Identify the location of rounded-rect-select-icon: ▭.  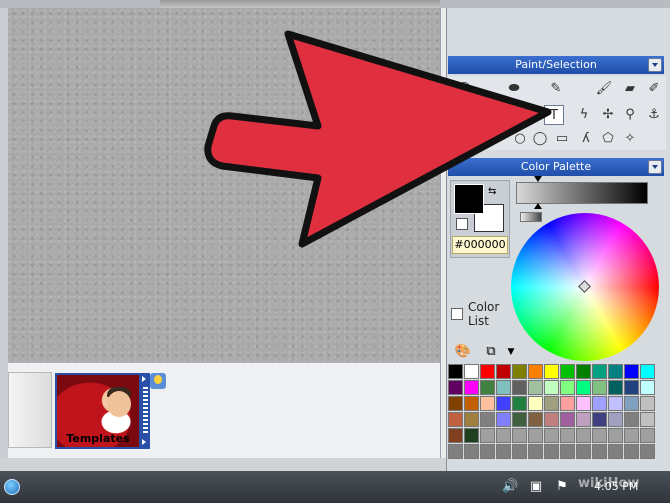
(562, 139).